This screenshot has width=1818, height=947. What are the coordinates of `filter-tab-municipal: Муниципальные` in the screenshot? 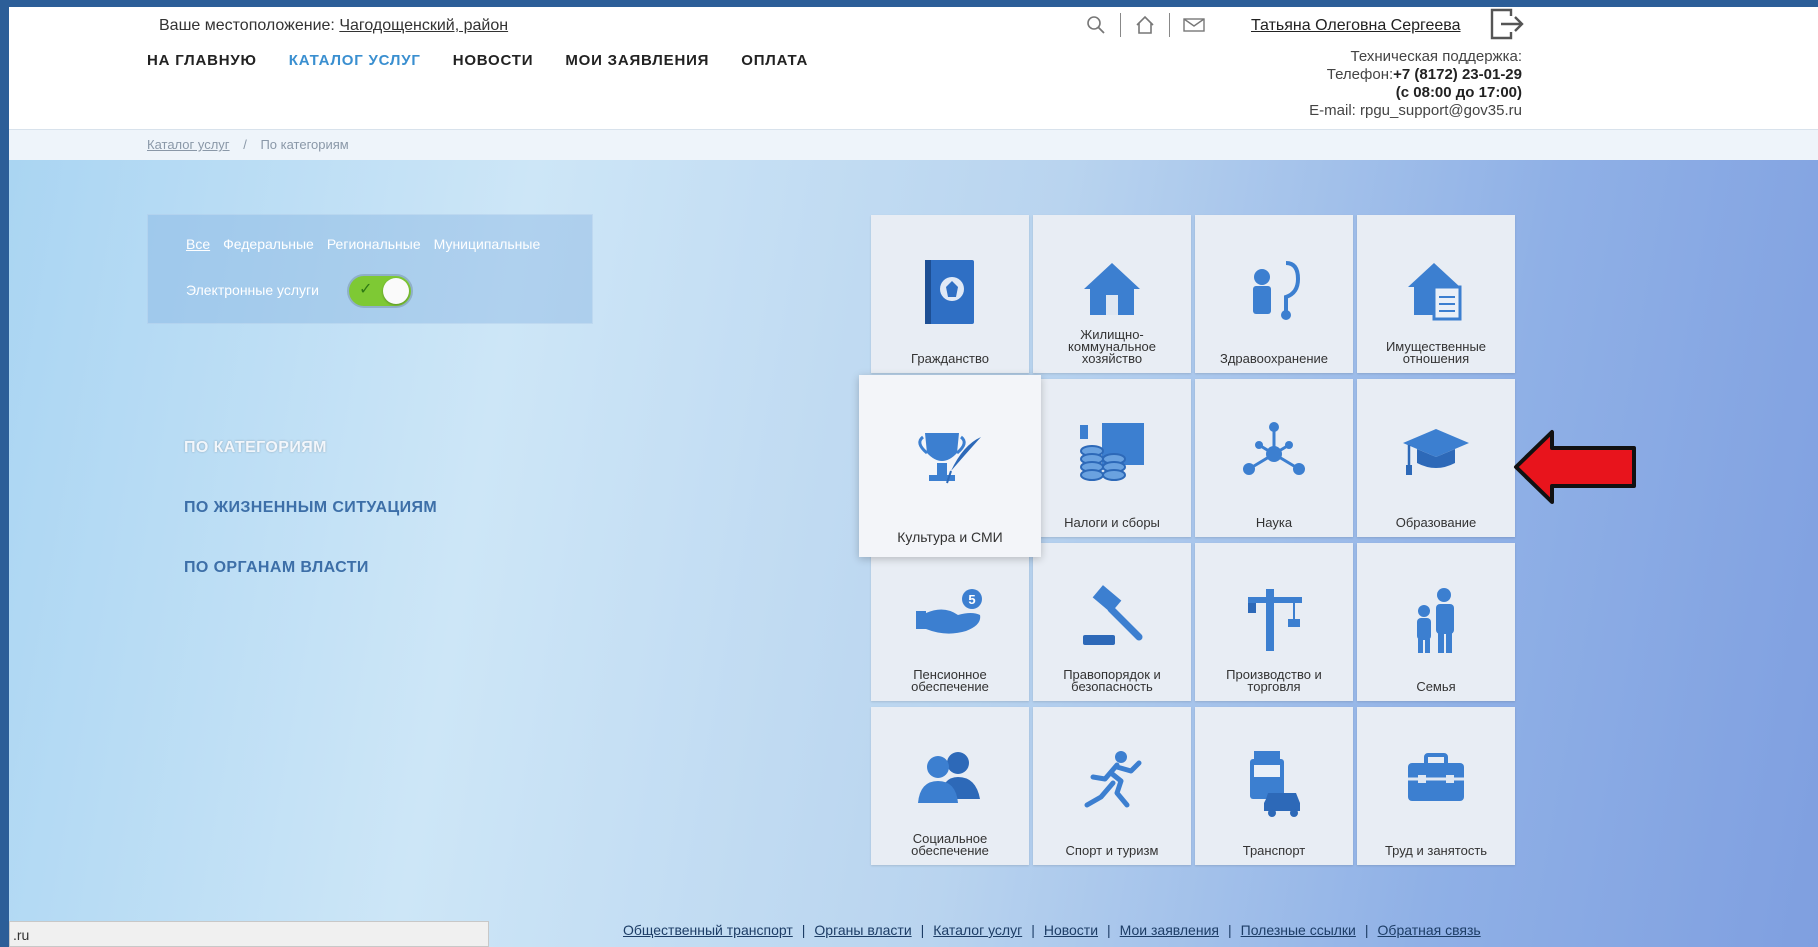 It's located at (487, 244).